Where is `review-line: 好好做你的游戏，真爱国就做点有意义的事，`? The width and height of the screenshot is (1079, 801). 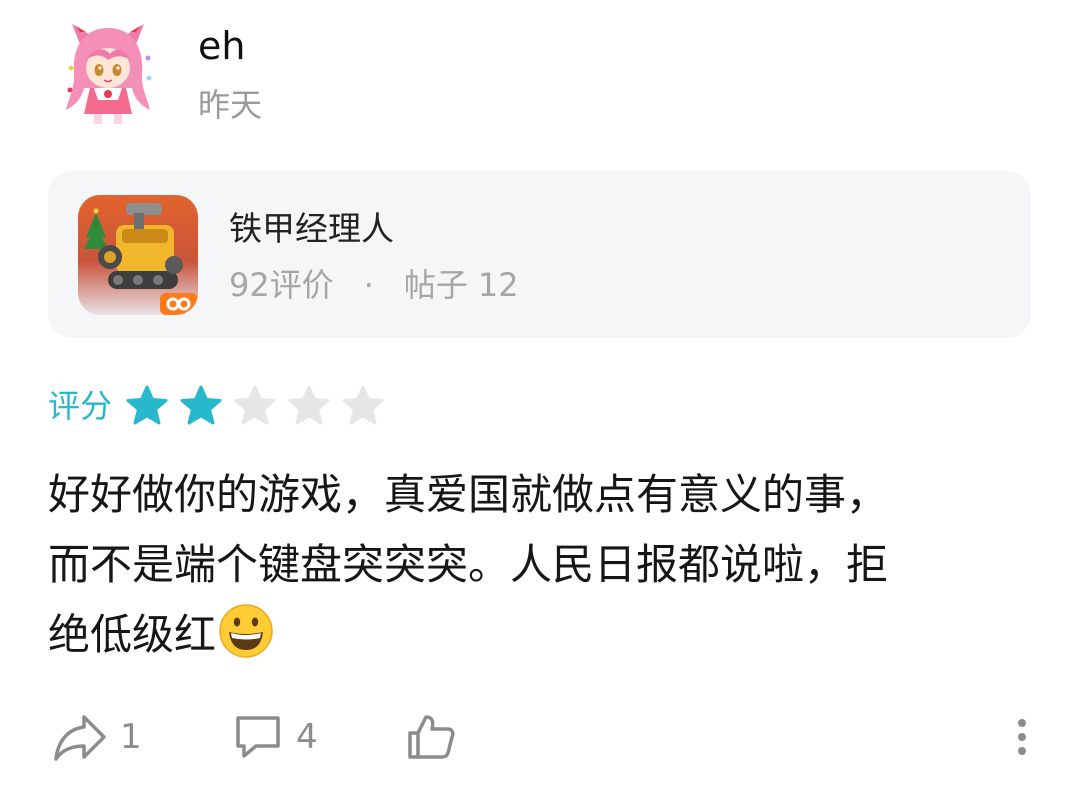
review-line: 好好做你的游戏，真爱国就做点有意义的事， is located at coordinates (468, 494).